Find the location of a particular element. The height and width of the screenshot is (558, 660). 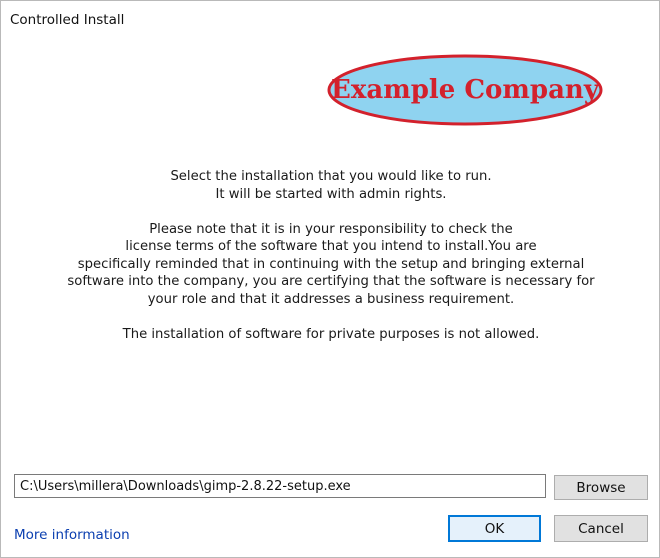

installer-path-input is located at coordinates (280, 486).